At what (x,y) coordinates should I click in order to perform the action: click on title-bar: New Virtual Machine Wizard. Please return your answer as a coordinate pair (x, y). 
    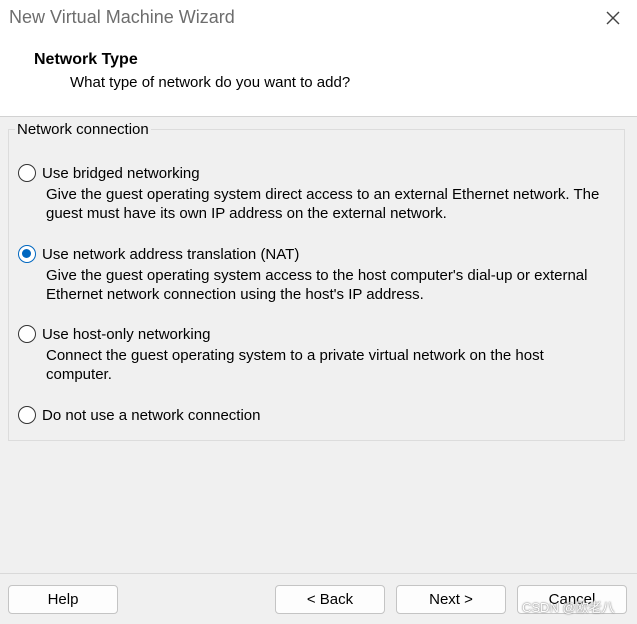
    Looking at the image, I should click on (318, 18).